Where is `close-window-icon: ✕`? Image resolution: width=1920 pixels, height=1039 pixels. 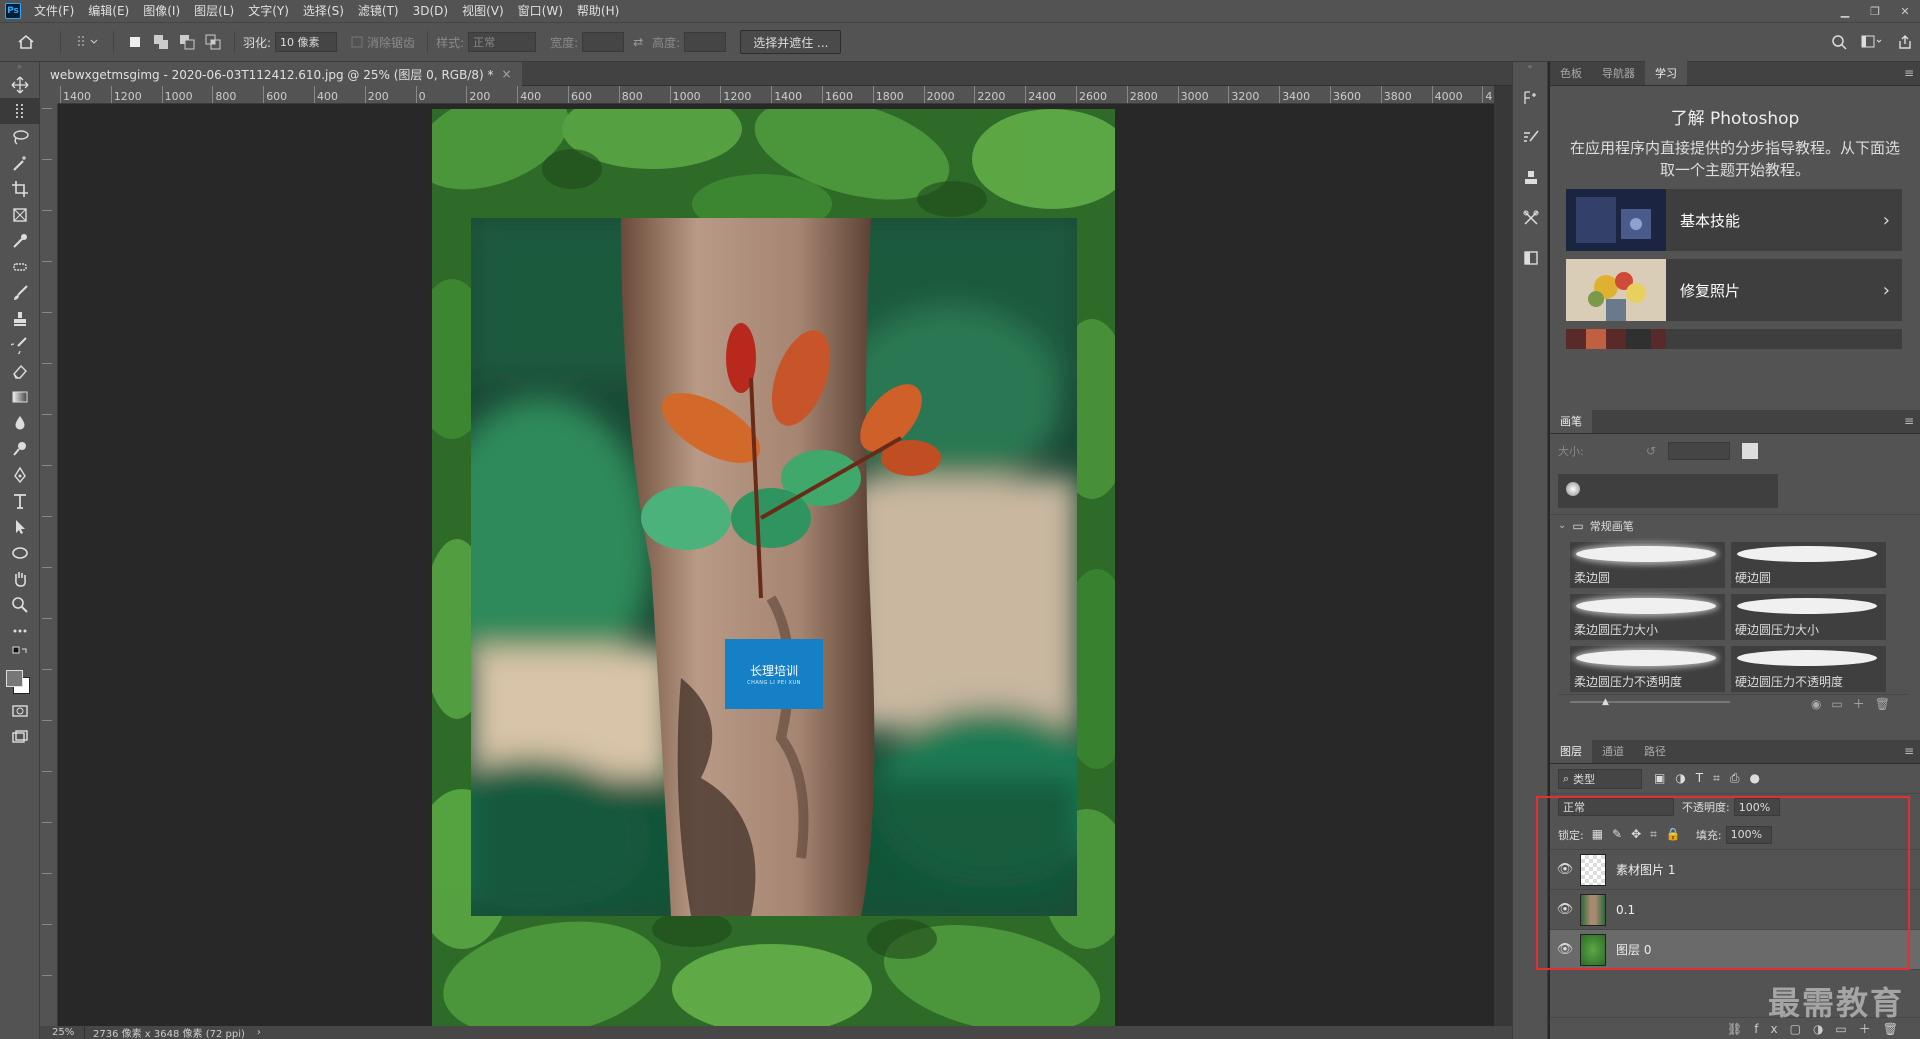
close-window-icon: ✕ is located at coordinates (1905, 11).